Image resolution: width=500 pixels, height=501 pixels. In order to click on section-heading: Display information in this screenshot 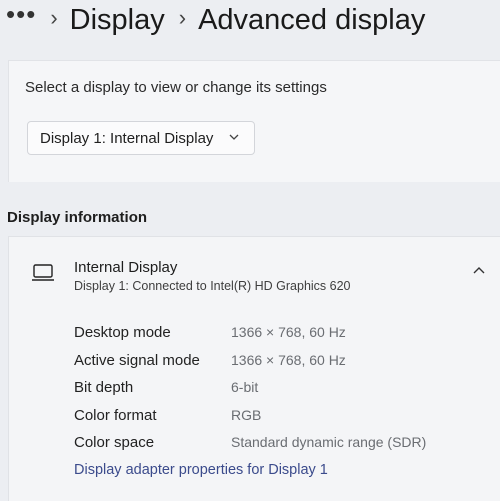, I will do `click(77, 217)`.